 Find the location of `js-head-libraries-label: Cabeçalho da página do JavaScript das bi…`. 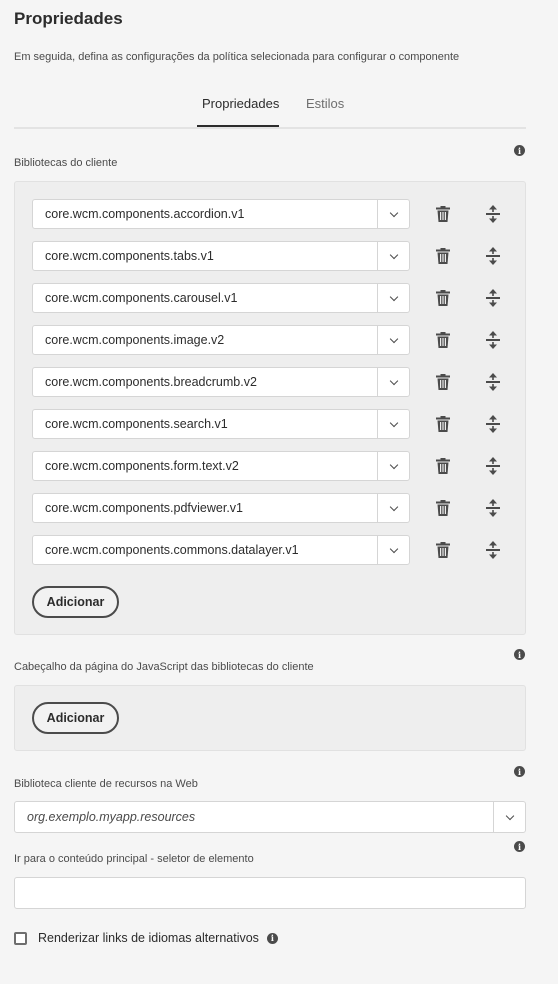

js-head-libraries-label: Cabeçalho da página do JavaScript das bi… is located at coordinates (164, 667).